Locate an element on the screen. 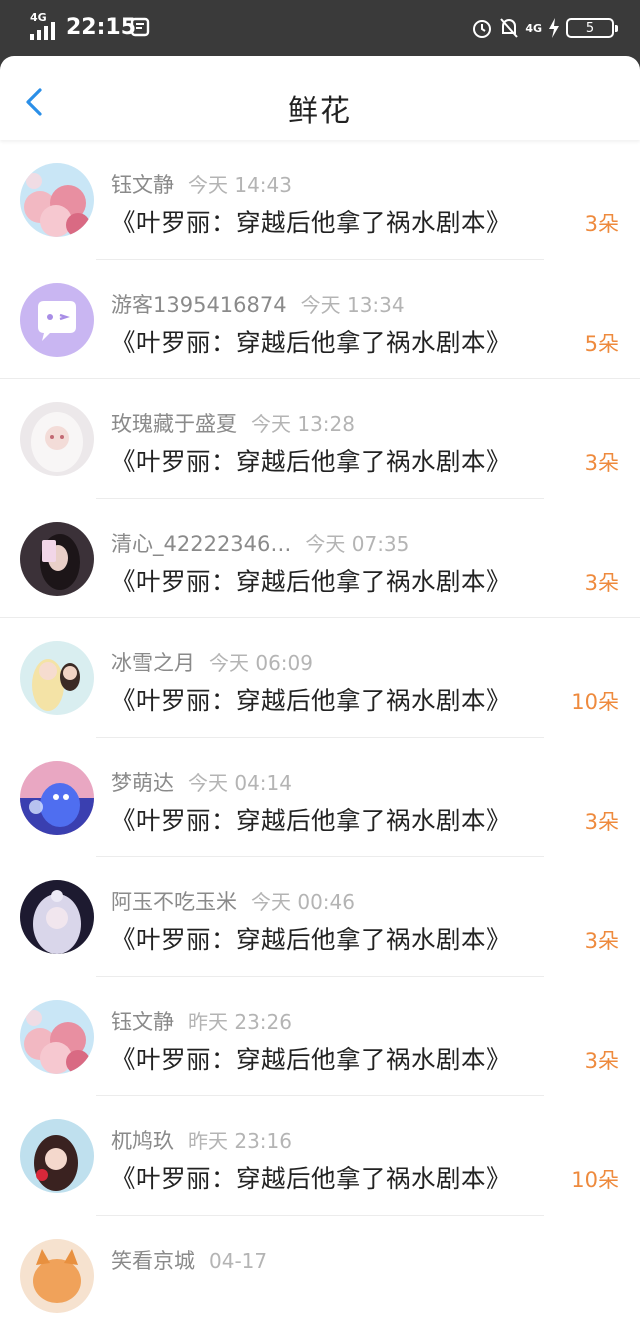  status-bar: 4G 22:15 4G 5 is located at coordinates (320, 28).